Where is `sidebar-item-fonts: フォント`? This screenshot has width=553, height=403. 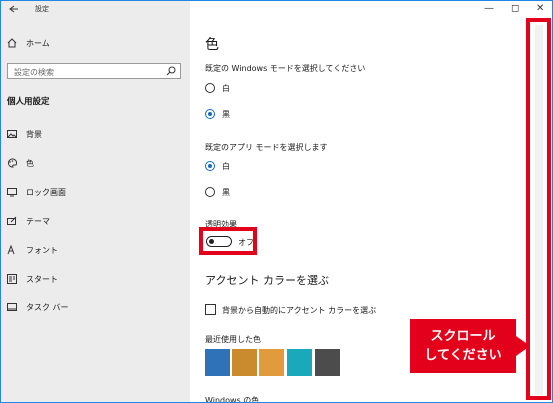
sidebar-item-fonts: フォント is located at coordinates (32, 250).